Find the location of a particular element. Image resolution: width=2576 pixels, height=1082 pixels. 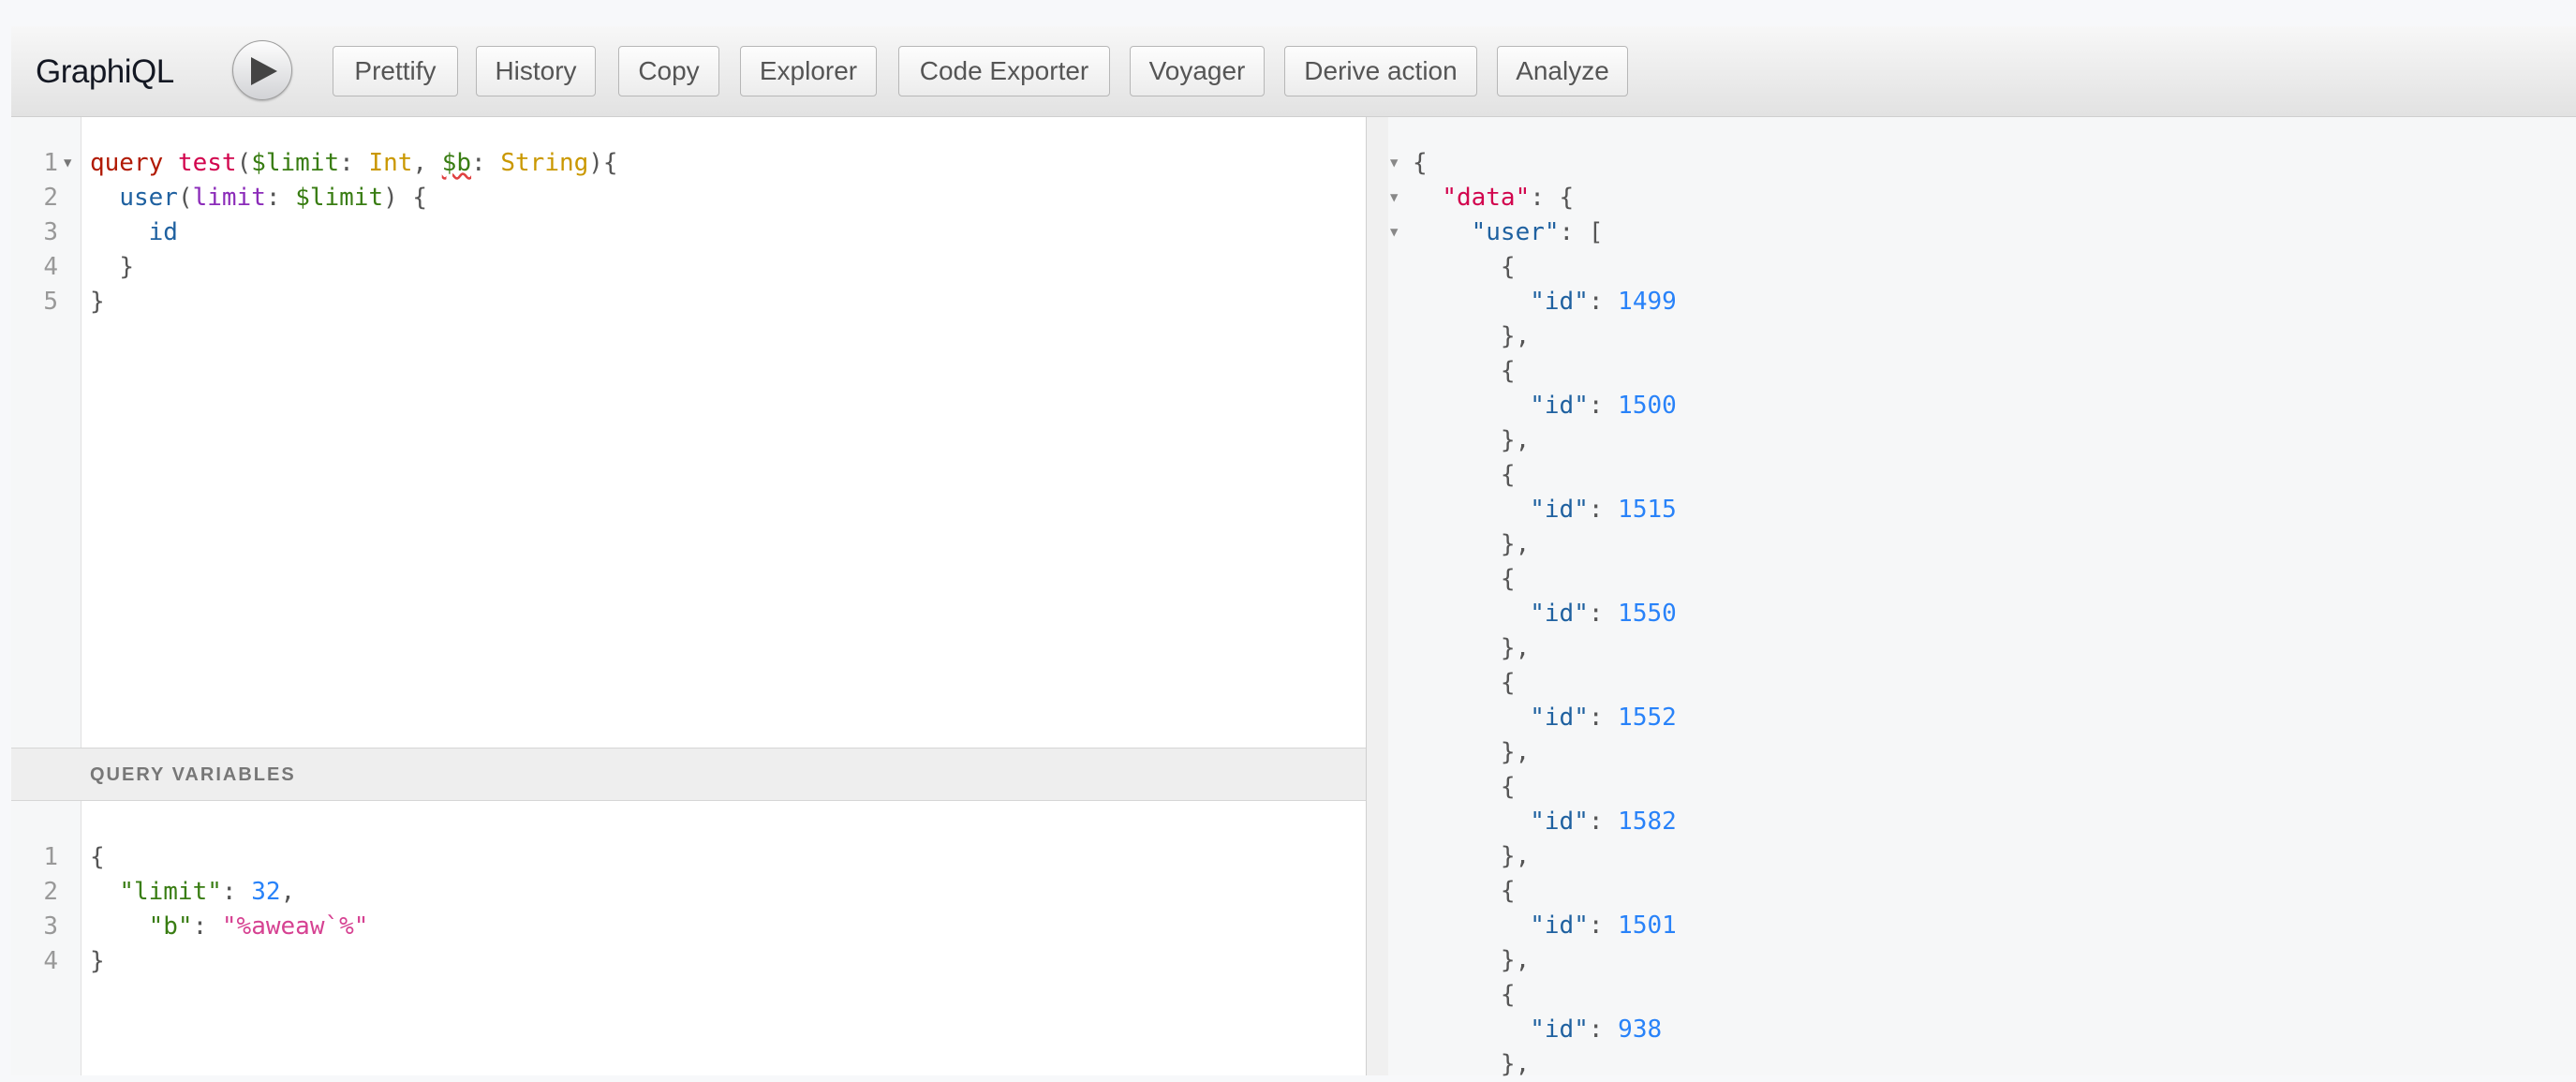

code-line: { is located at coordinates (97, 858).